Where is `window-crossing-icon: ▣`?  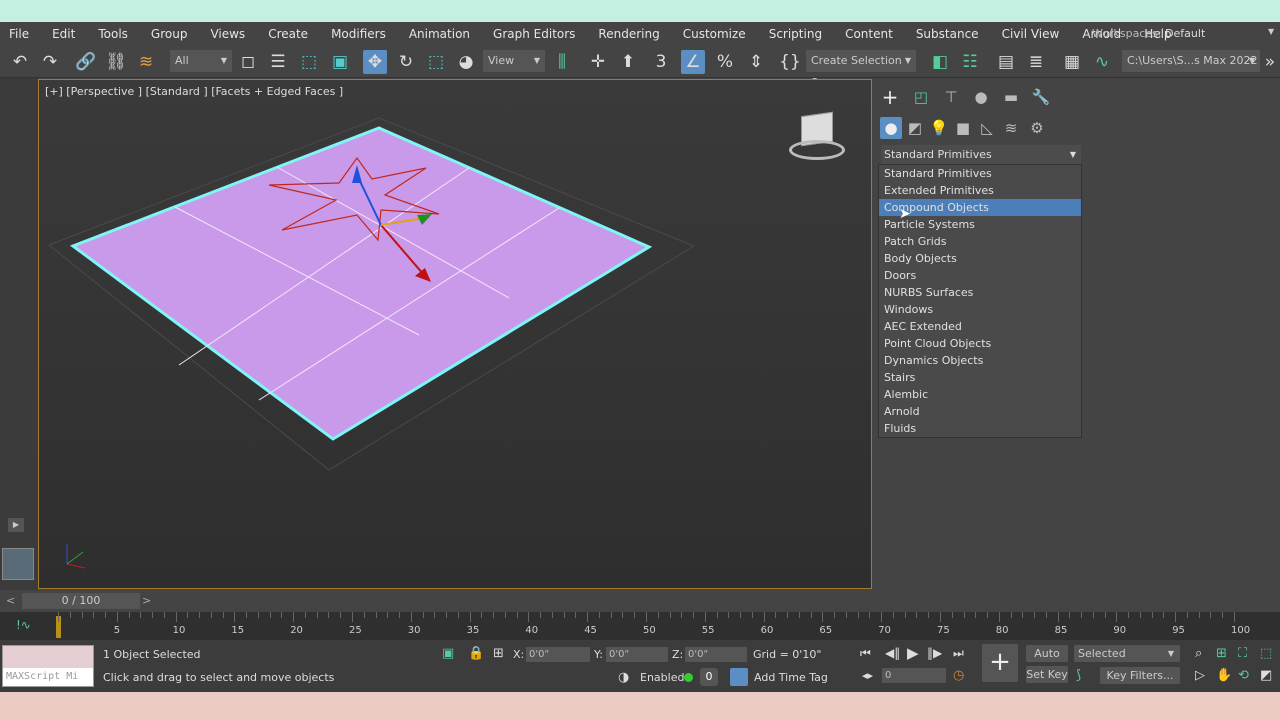 window-crossing-icon: ▣ is located at coordinates (340, 62).